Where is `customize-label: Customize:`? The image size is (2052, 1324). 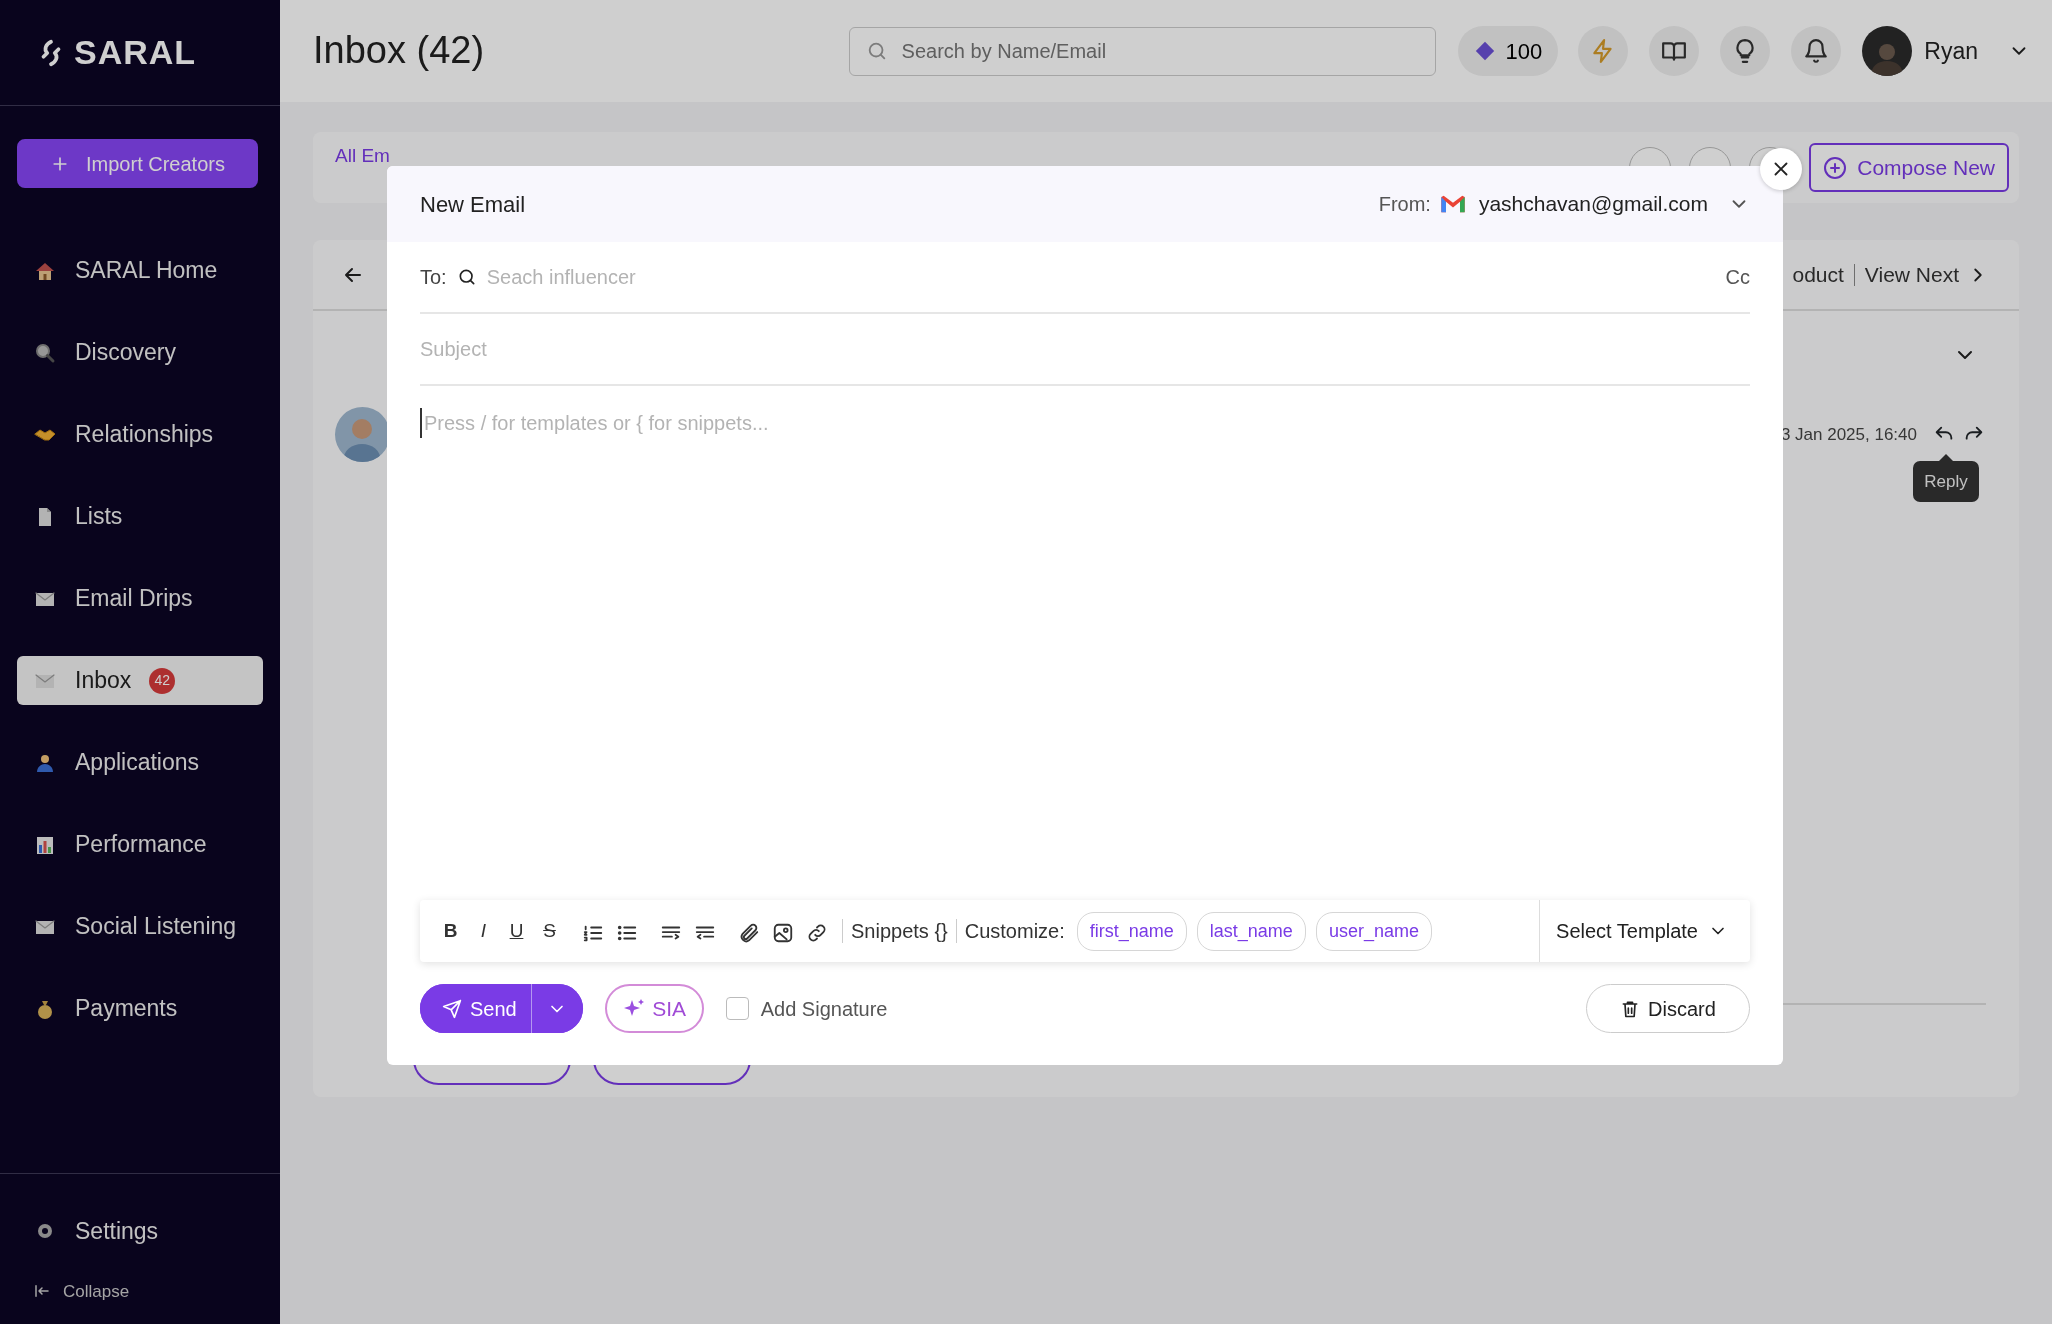 customize-label: Customize: is located at coordinates (1014, 931).